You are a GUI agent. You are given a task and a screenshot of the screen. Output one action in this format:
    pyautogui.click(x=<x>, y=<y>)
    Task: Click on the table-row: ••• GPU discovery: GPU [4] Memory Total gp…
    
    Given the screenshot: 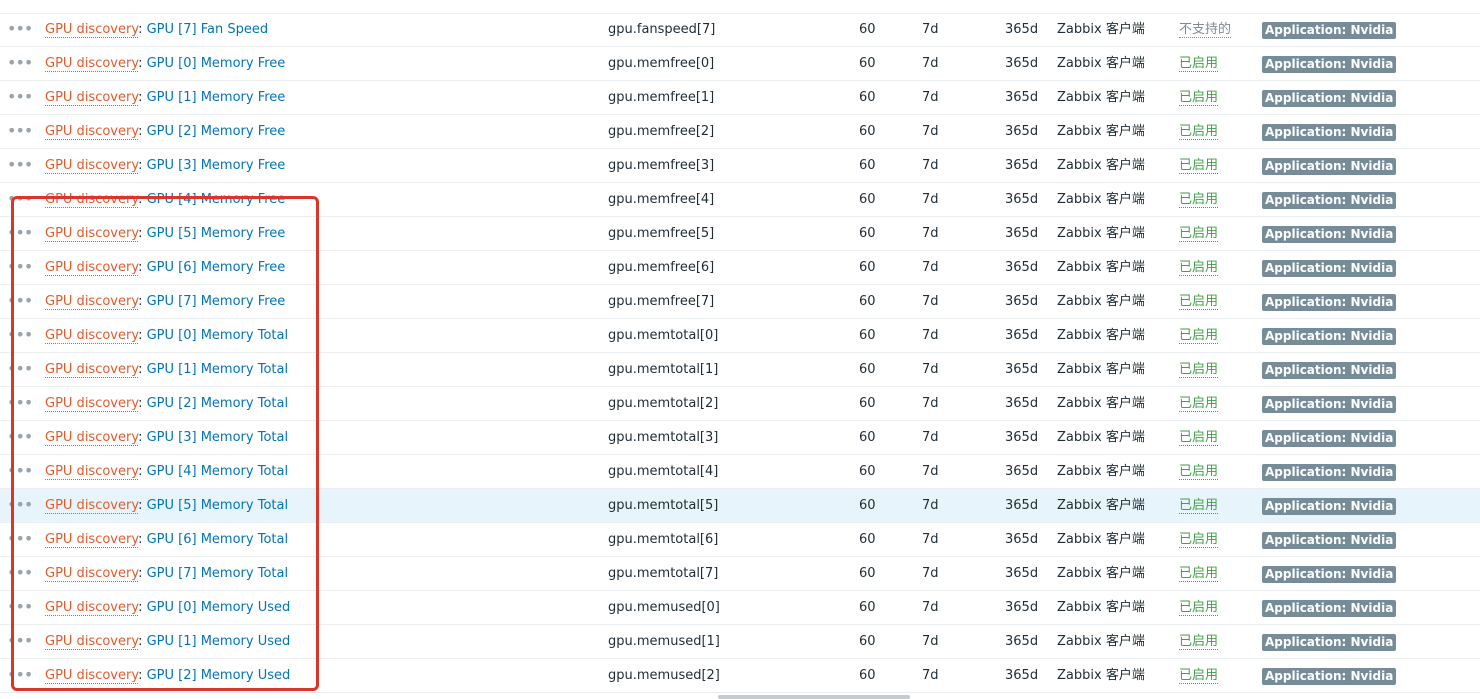 What is the action you would take?
    pyautogui.click(x=740, y=472)
    